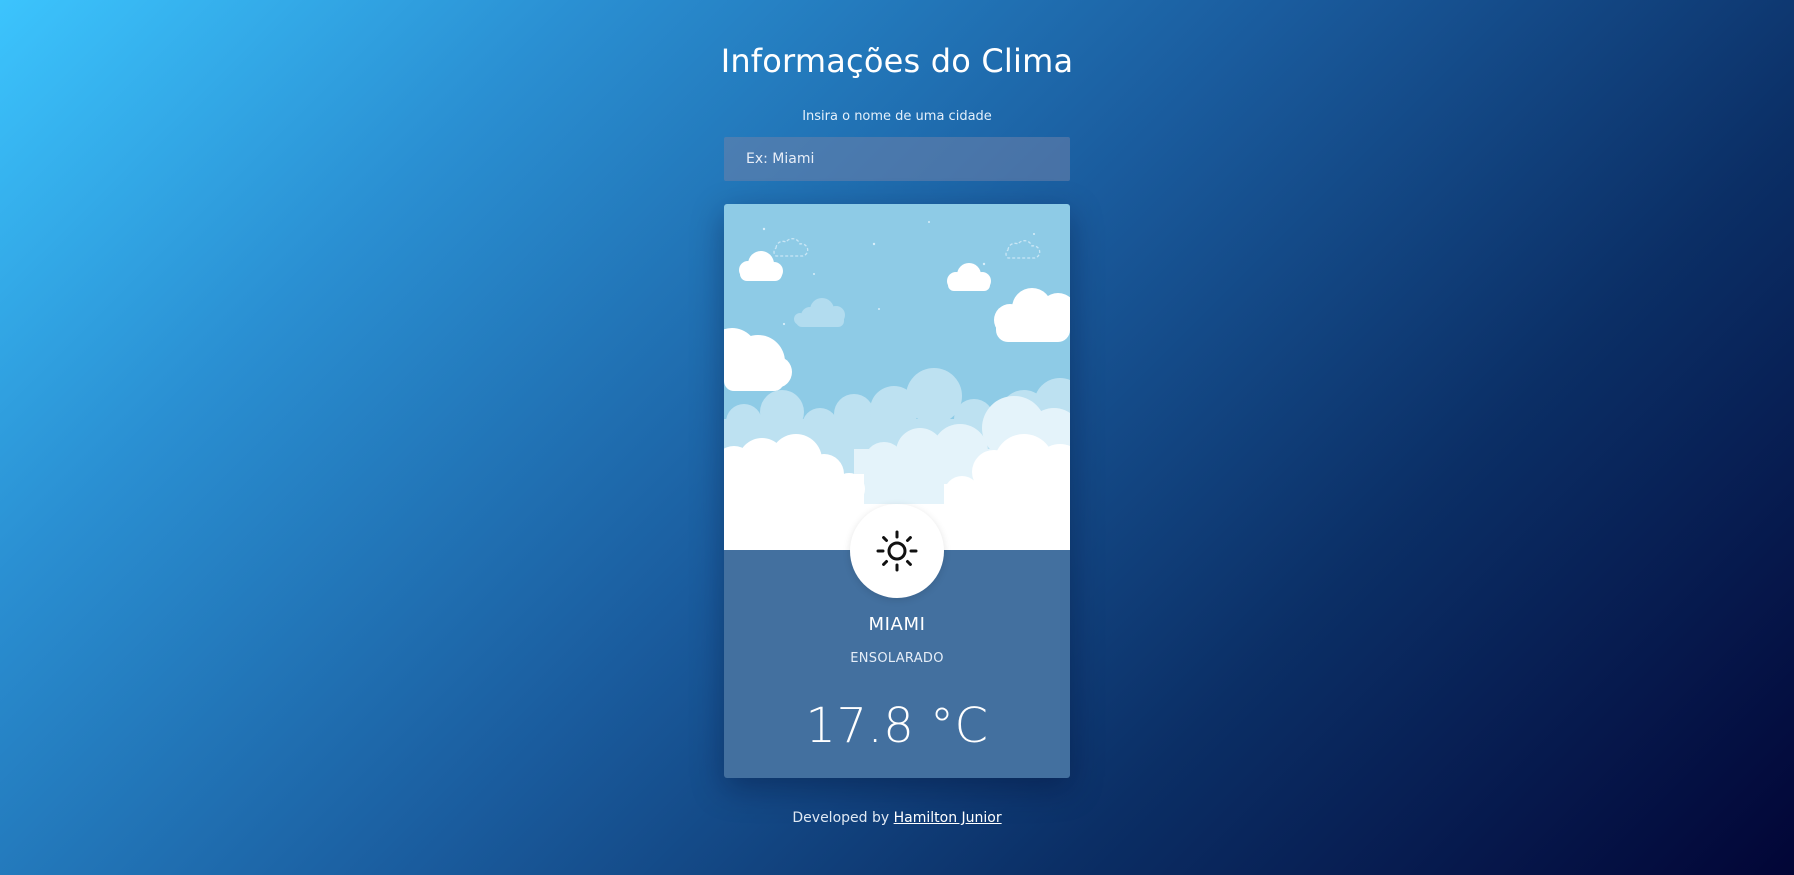  I want to click on weather-card: MIAMI ENSOLARADO 17.8 °C, so click(897, 491).